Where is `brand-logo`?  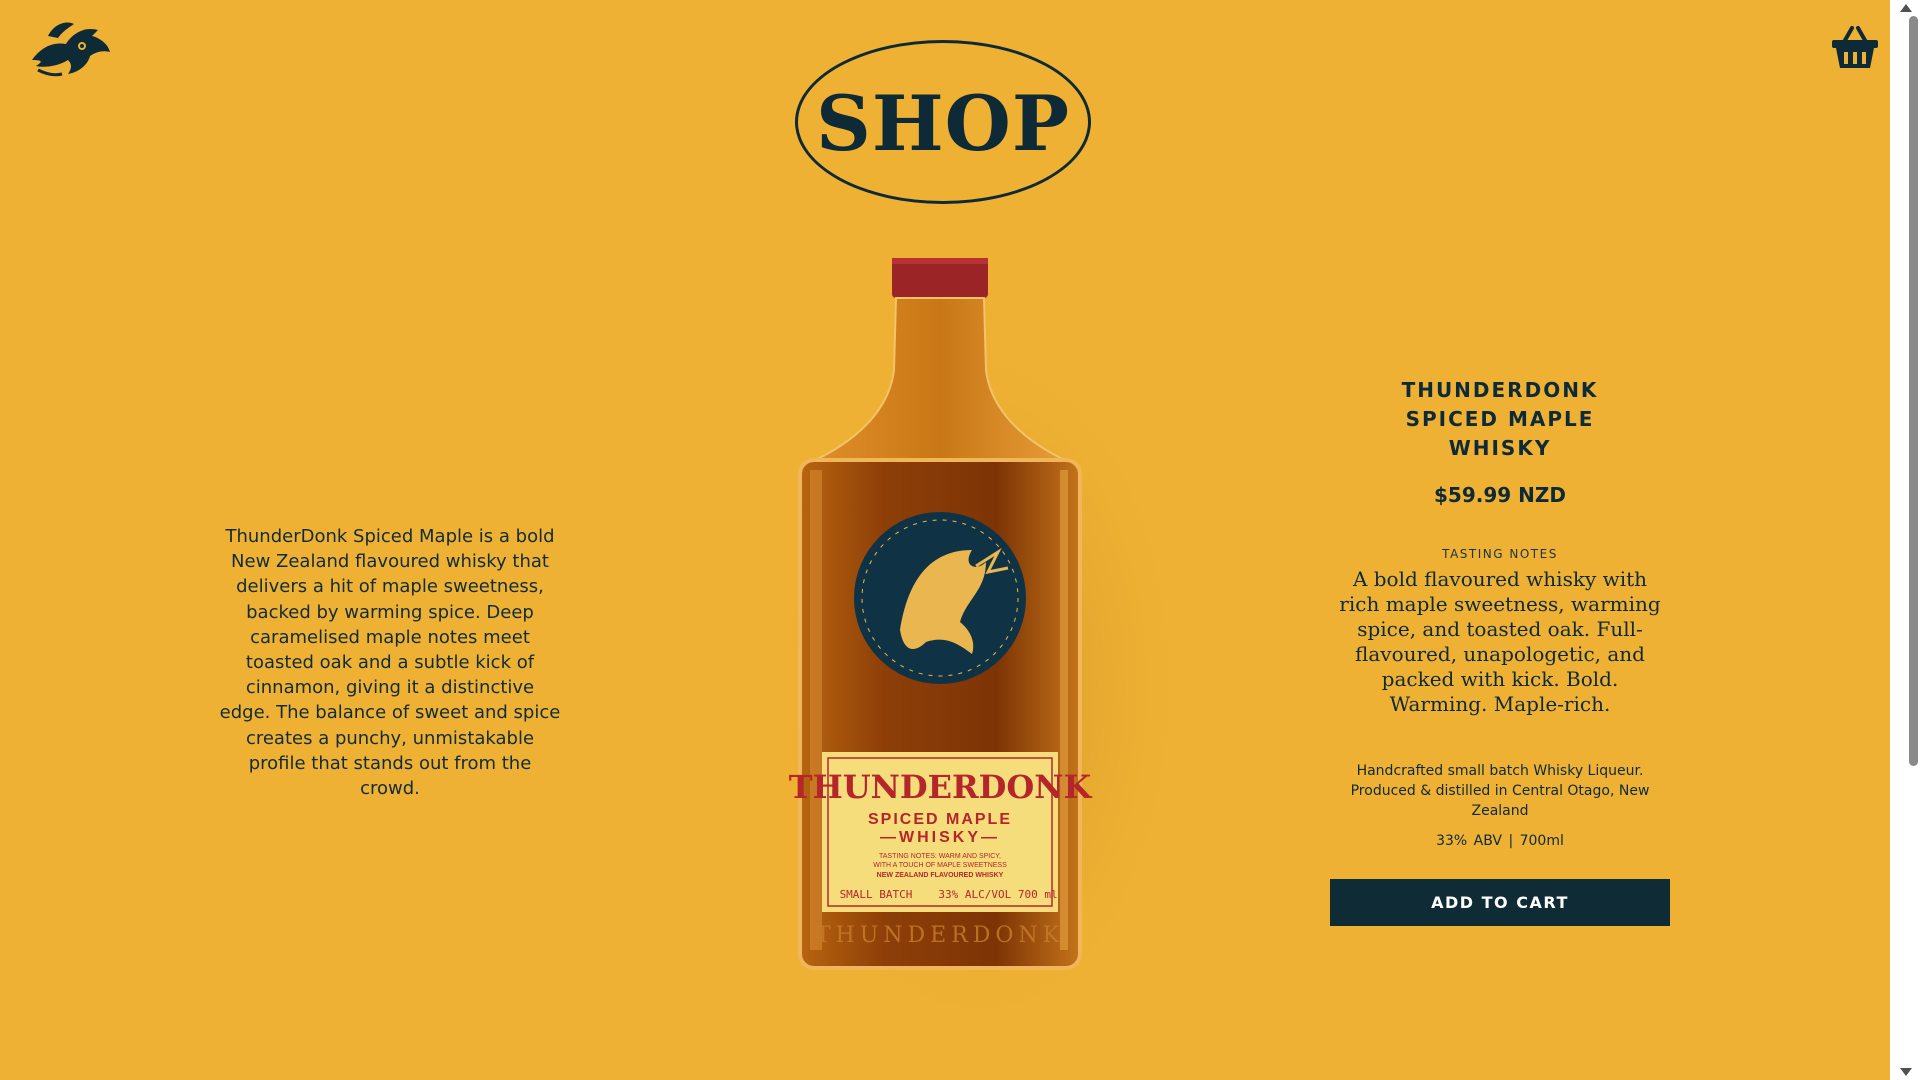 brand-logo is located at coordinates (70, 47).